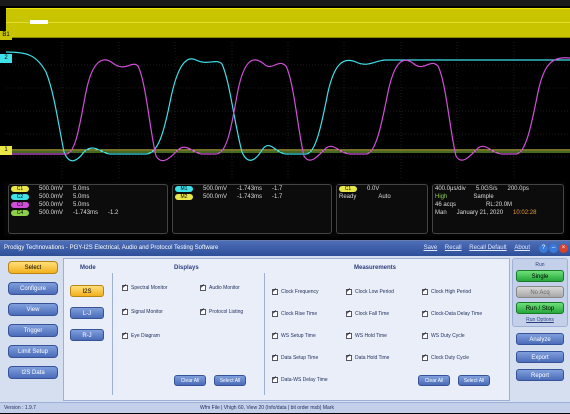 This screenshot has height=414, width=570. Describe the element at coordinates (540, 308) in the screenshot. I see `run-stop-button: Run / Stop` at that location.